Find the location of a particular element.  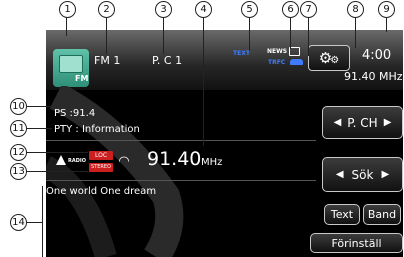

search-next-icon: ▶ is located at coordinates (385, 174).